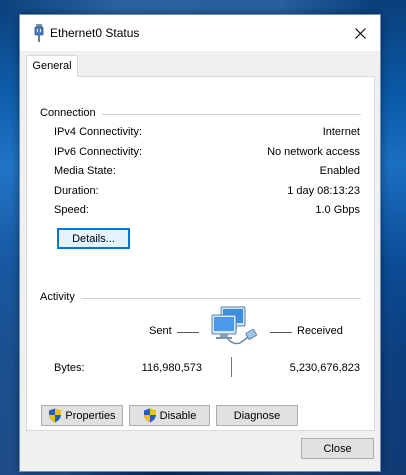 This screenshot has width=406, height=475. I want to click on ipv6-connectivity-row: IPv6 Connectivity: No network access, so click(207, 154).